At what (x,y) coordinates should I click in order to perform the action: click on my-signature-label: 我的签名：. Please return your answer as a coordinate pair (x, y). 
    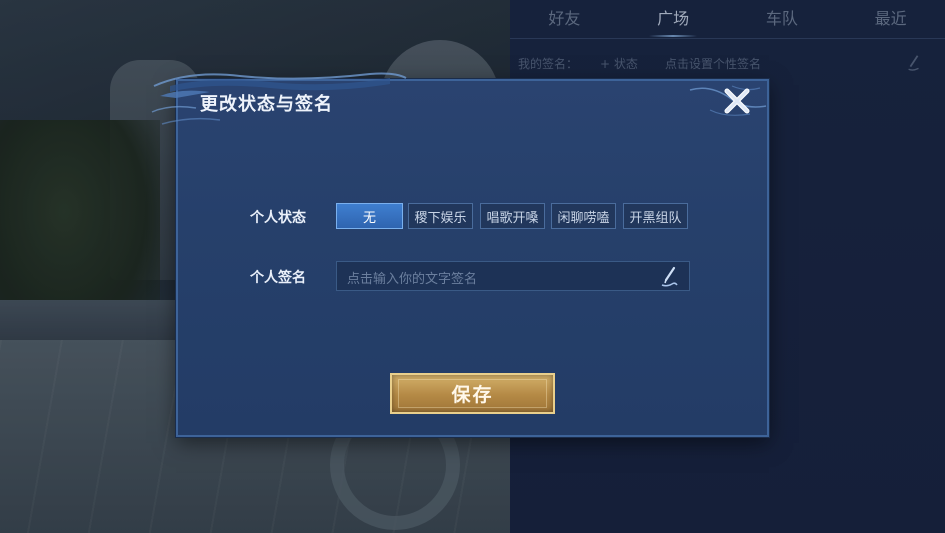
    Looking at the image, I should click on (548, 64).